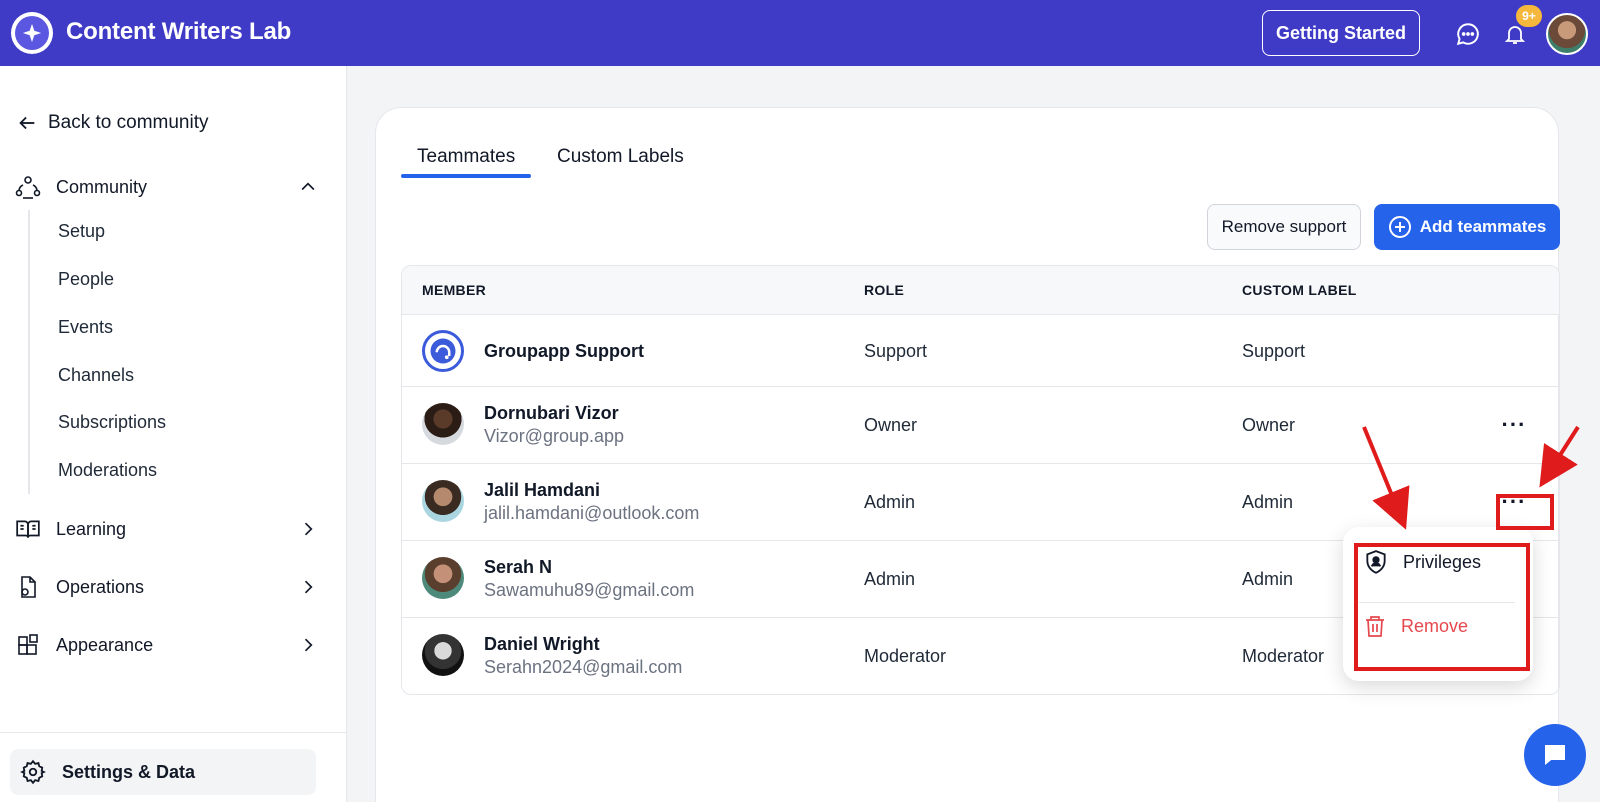 This screenshot has height=802, width=1600. Describe the element at coordinates (173, 732) in the screenshot. I see `sidebar-divider` at that location.